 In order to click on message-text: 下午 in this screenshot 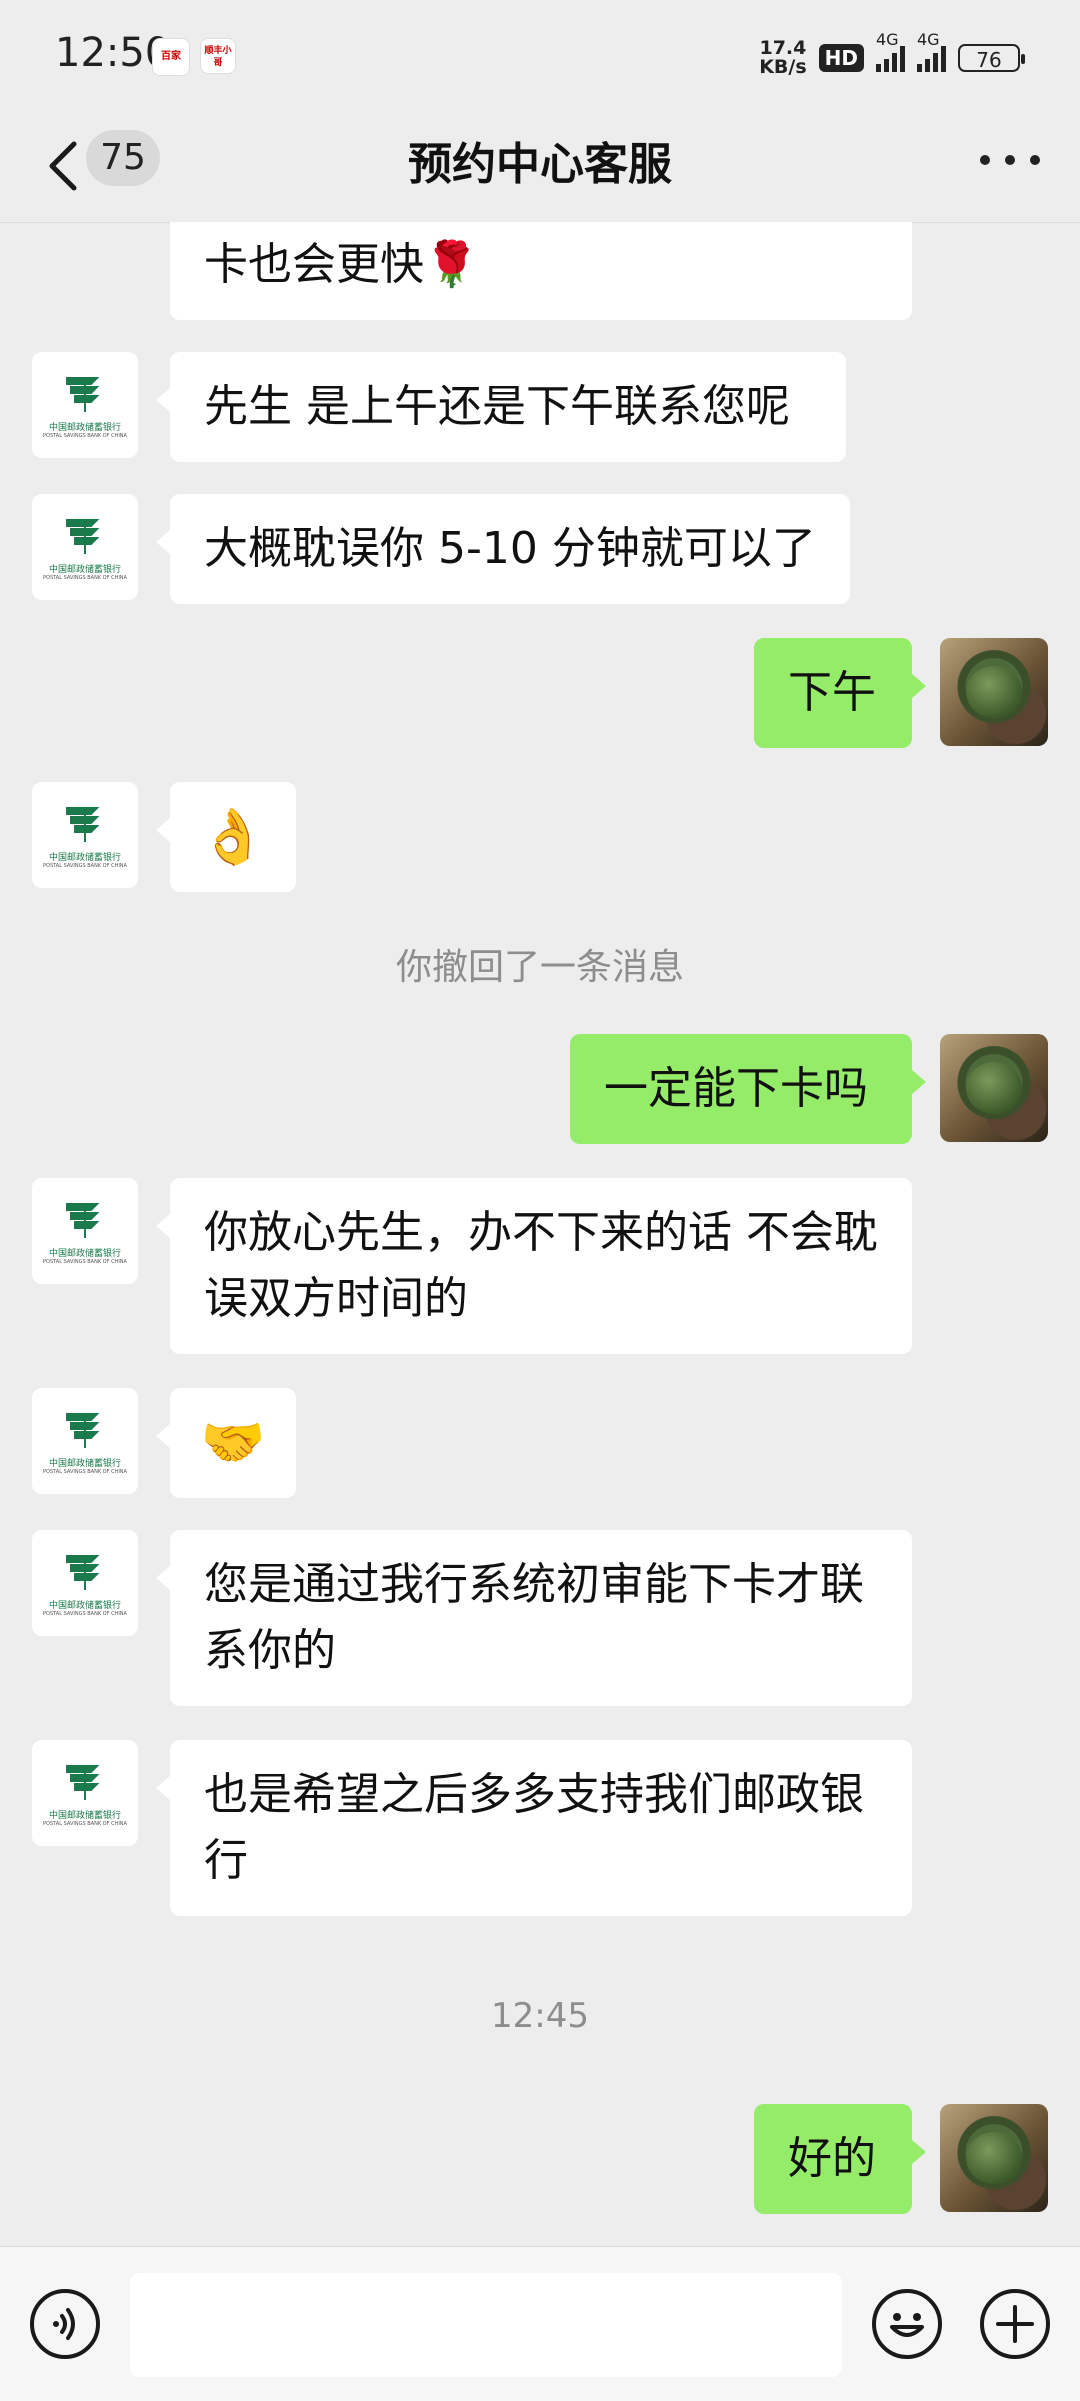, I will do `click(832, 692)`.